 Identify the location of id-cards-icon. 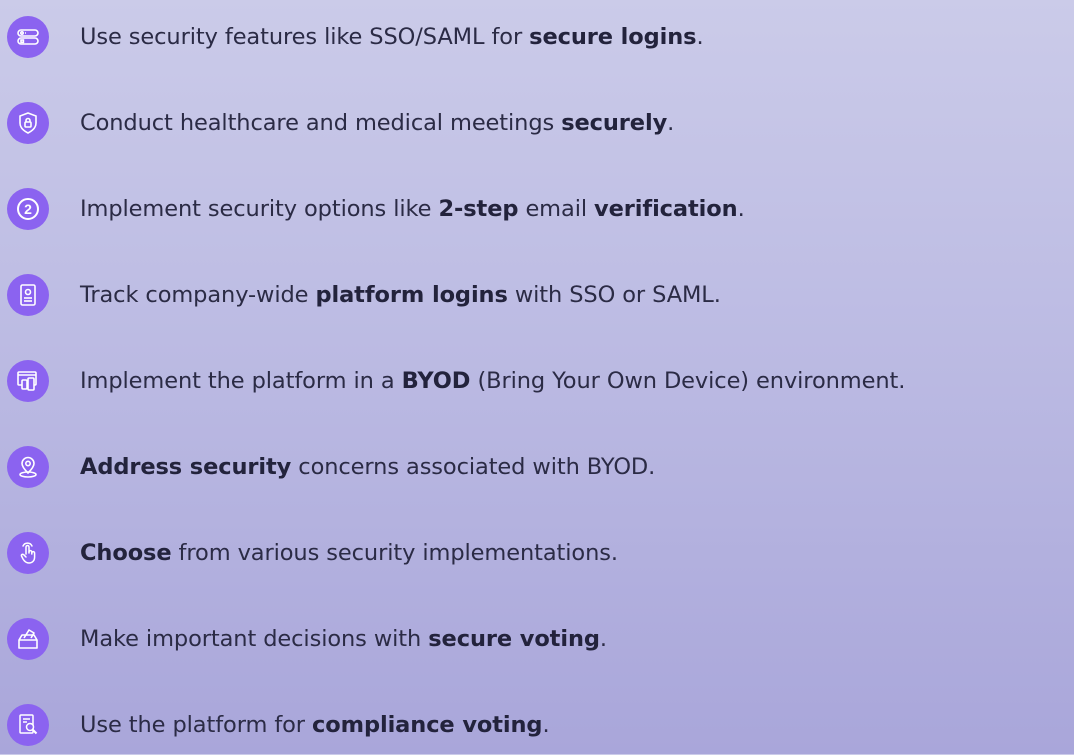
(28, 37).